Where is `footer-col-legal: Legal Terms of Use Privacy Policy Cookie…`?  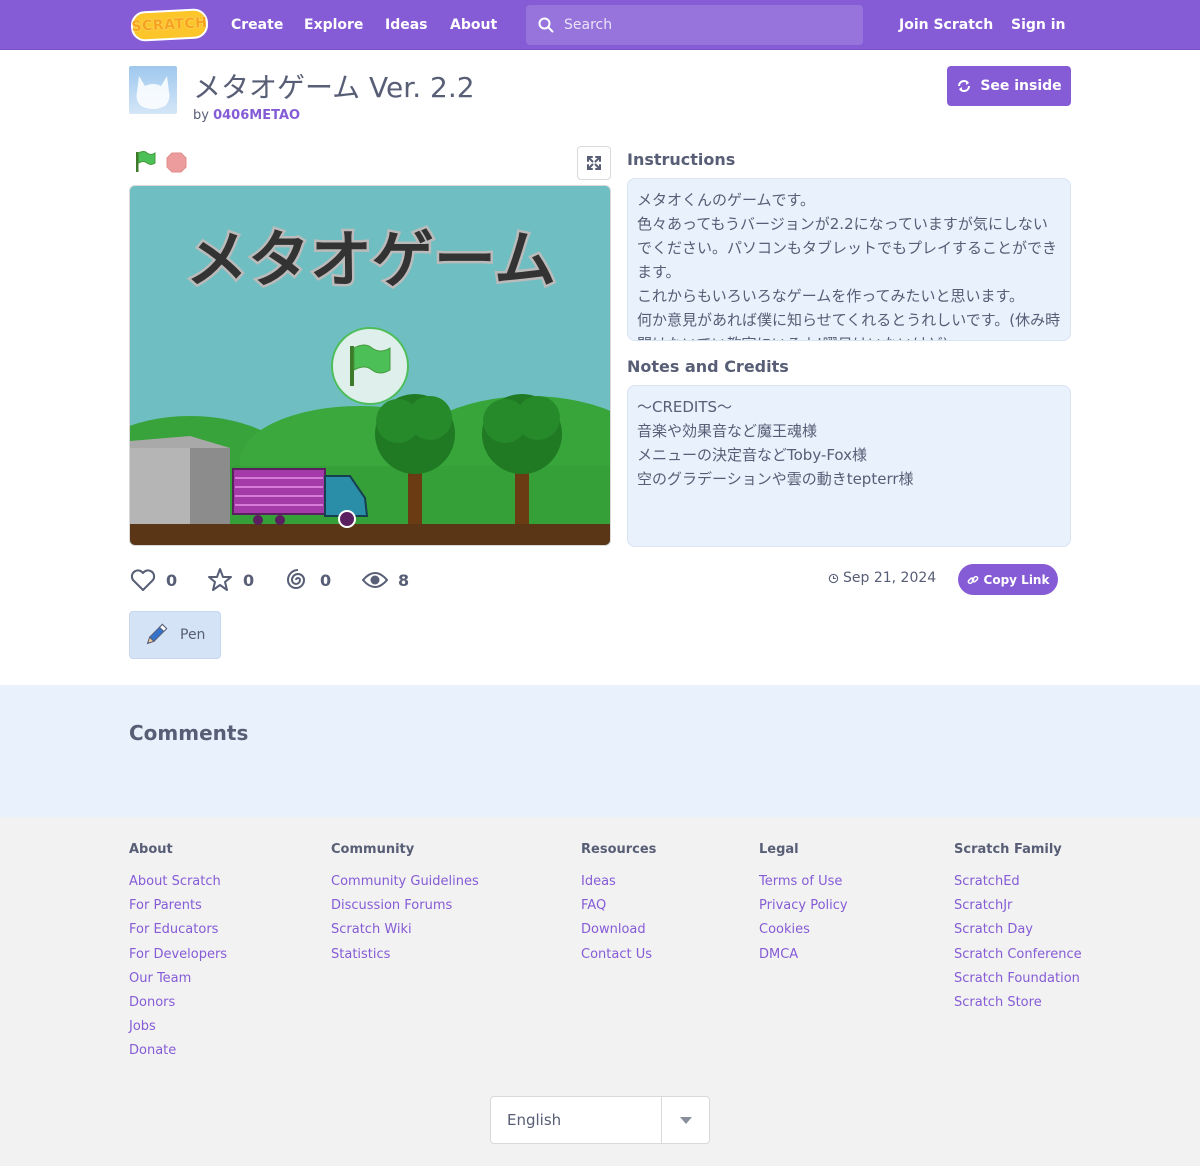 footer-col-legal: Legal Terms of Use Privacy Policy Cookie… is located at coordinates (803, 904).